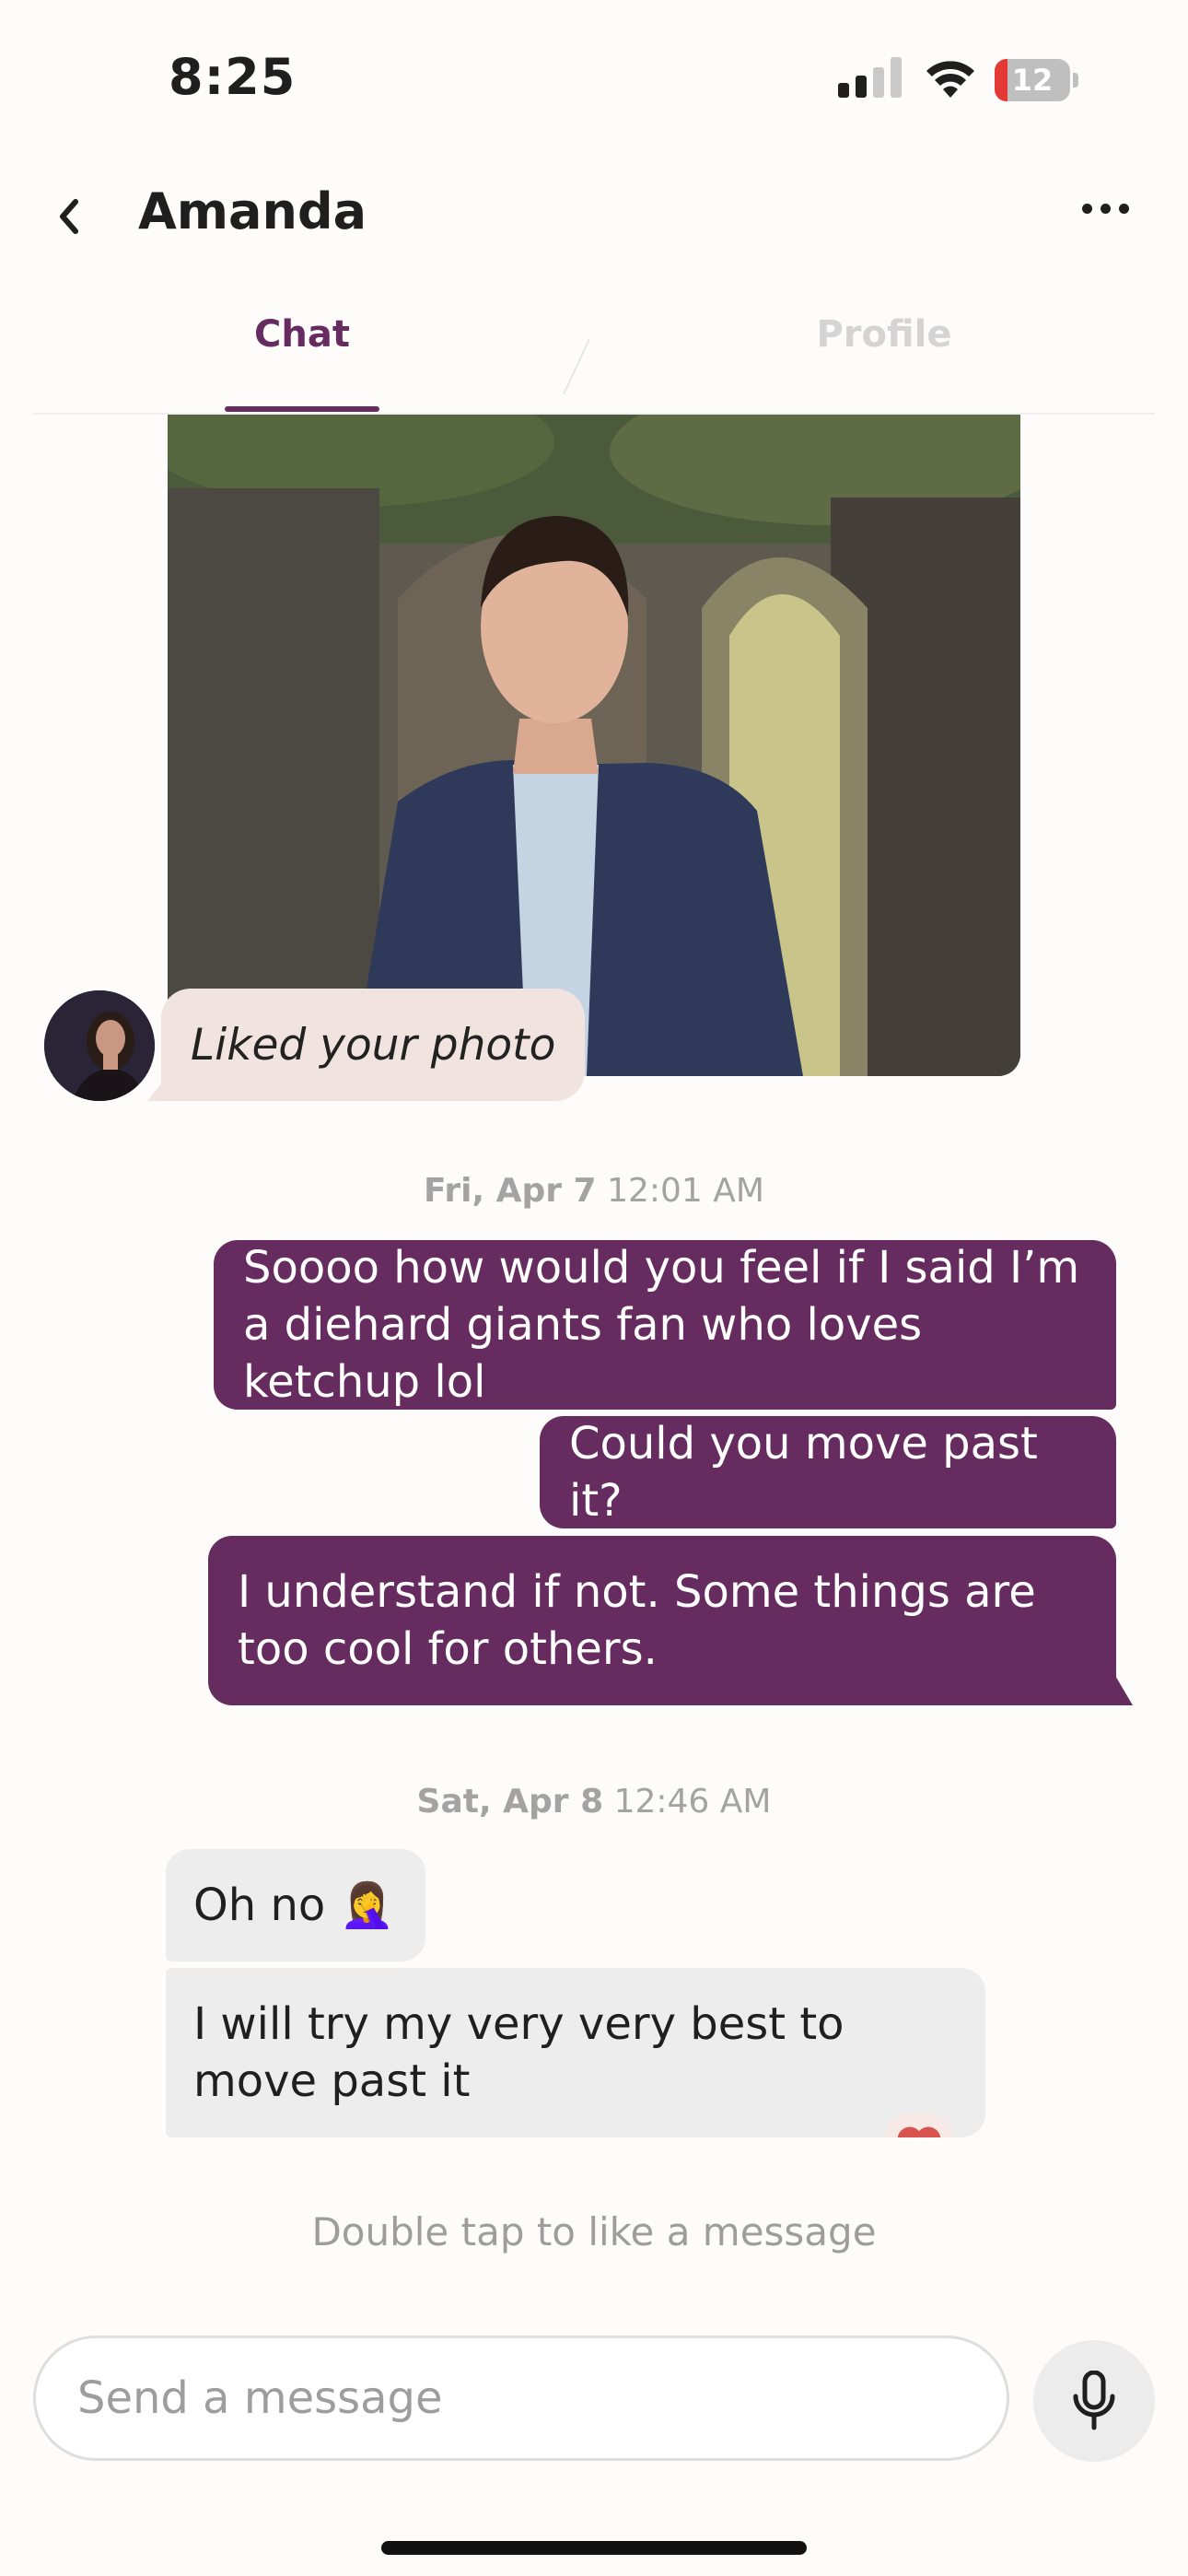 The height and width of the screenshot is (2576, 1188). Describe the element at coordinates (302, 409) in the screenshot. I see `tab-active-indicator` at that location.